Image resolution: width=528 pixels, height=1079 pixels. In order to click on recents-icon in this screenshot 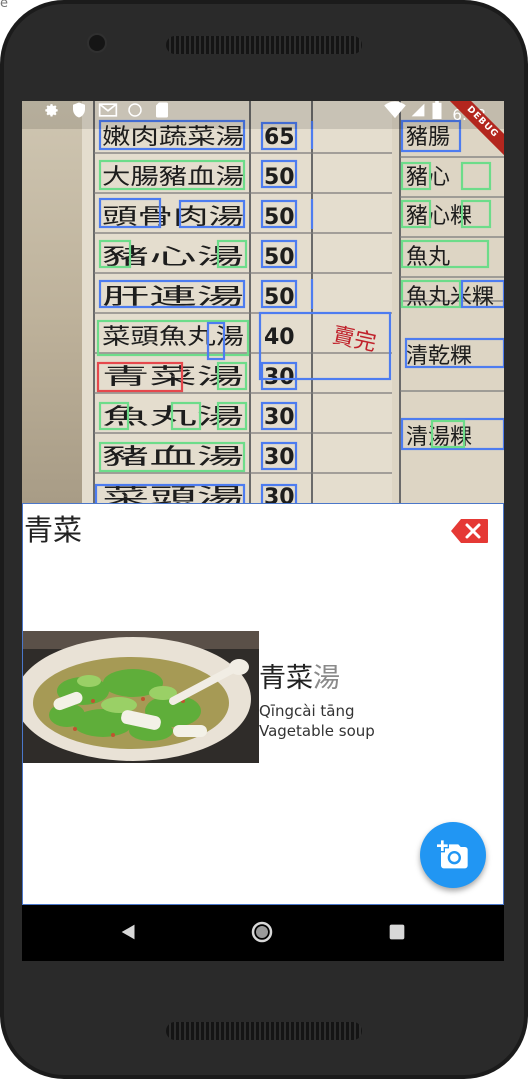, I will do `click(397, 932)`.